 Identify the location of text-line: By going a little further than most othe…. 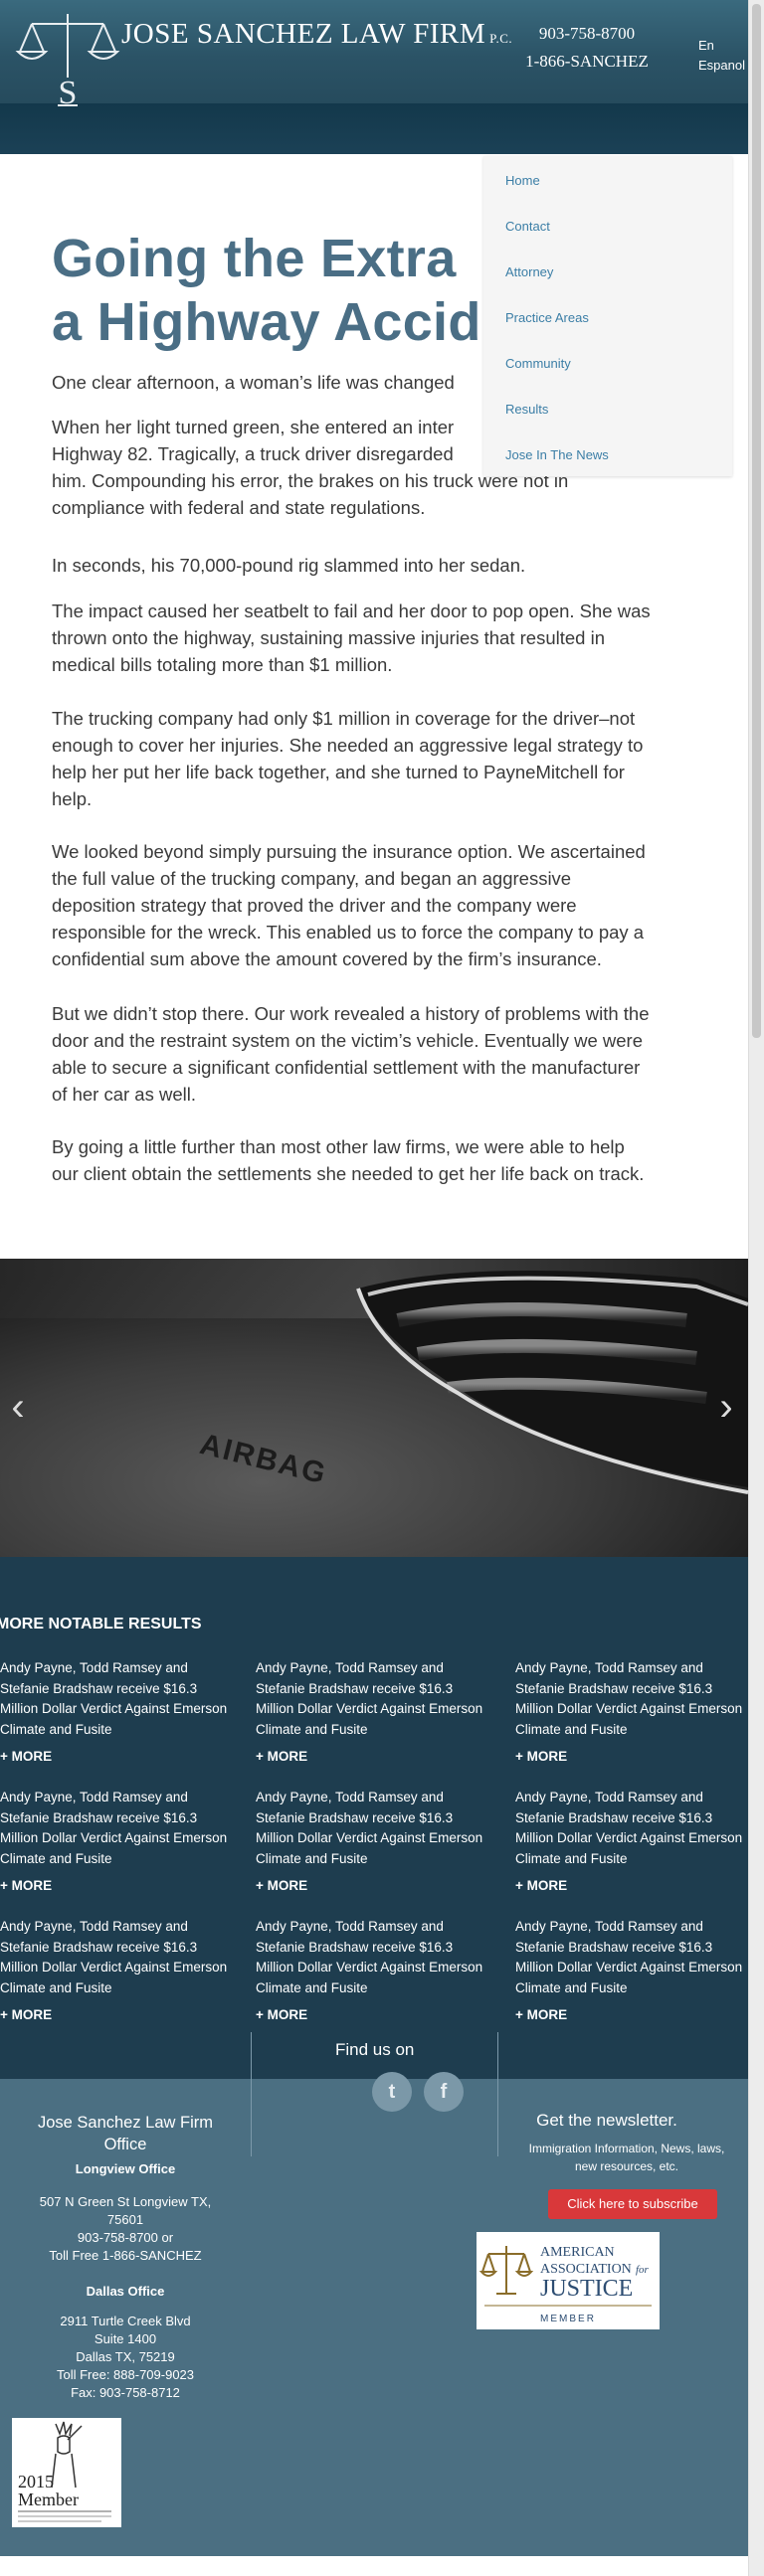
(338, 1146).